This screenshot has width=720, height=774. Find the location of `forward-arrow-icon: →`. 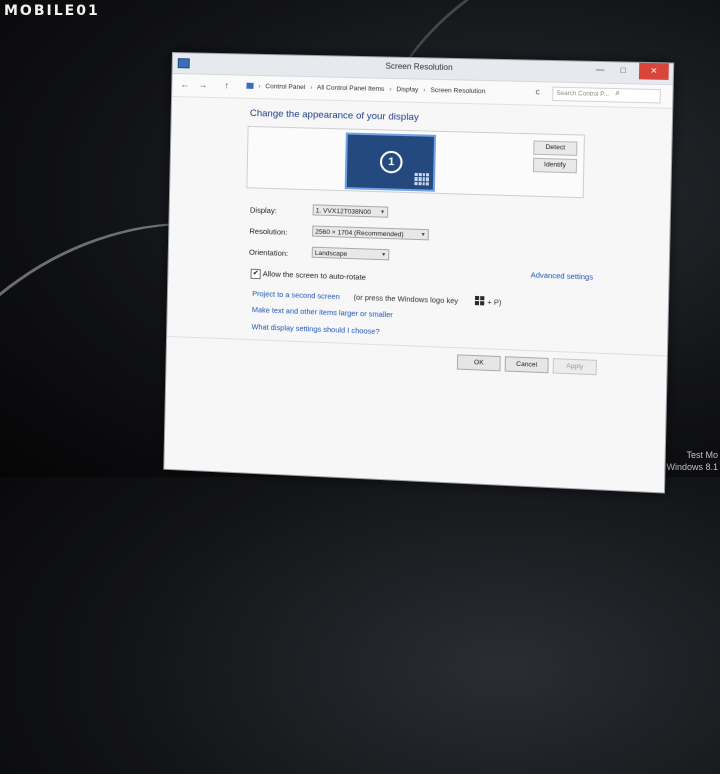

forward-arrow-icon: → is located at coordinates (202, 85).